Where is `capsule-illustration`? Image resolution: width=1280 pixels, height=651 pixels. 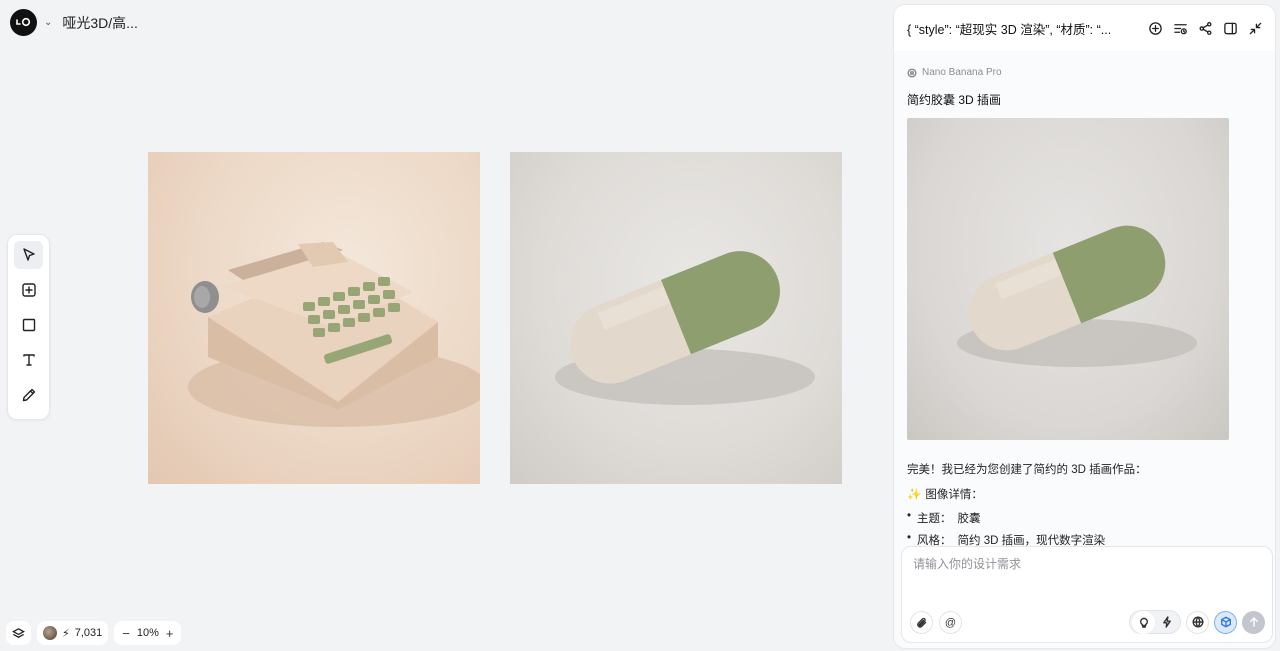 capsule-illustration is located at coordinates (685, 328).